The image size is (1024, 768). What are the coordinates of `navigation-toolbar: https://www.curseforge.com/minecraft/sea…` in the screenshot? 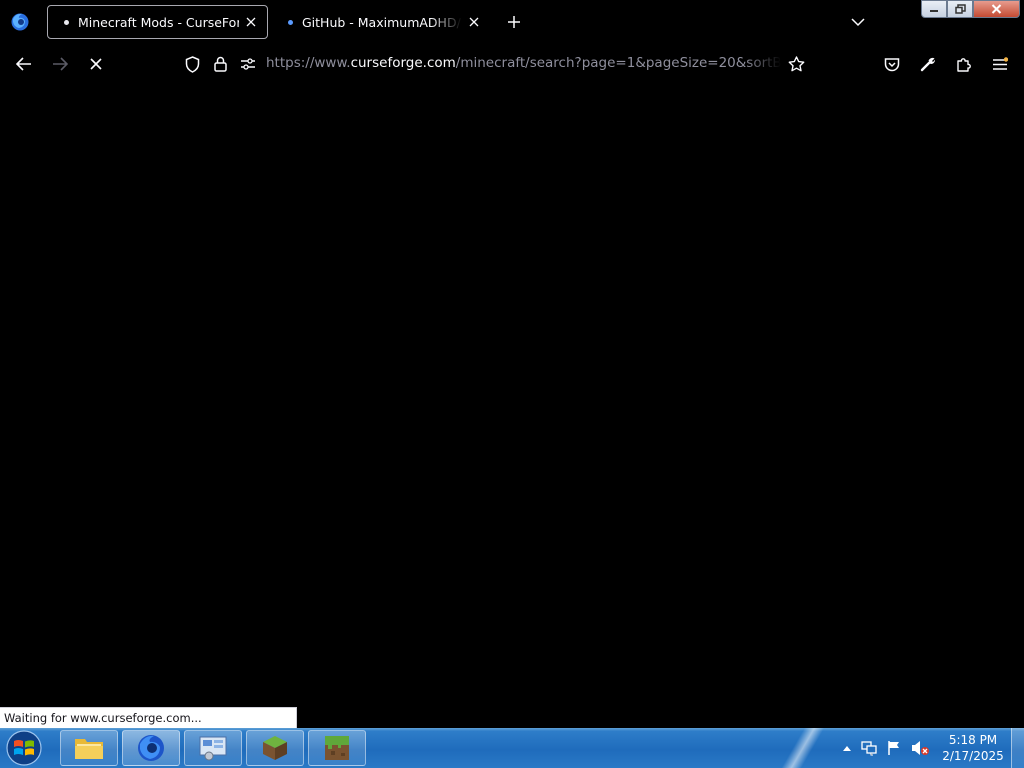 It's located at (512, 64).